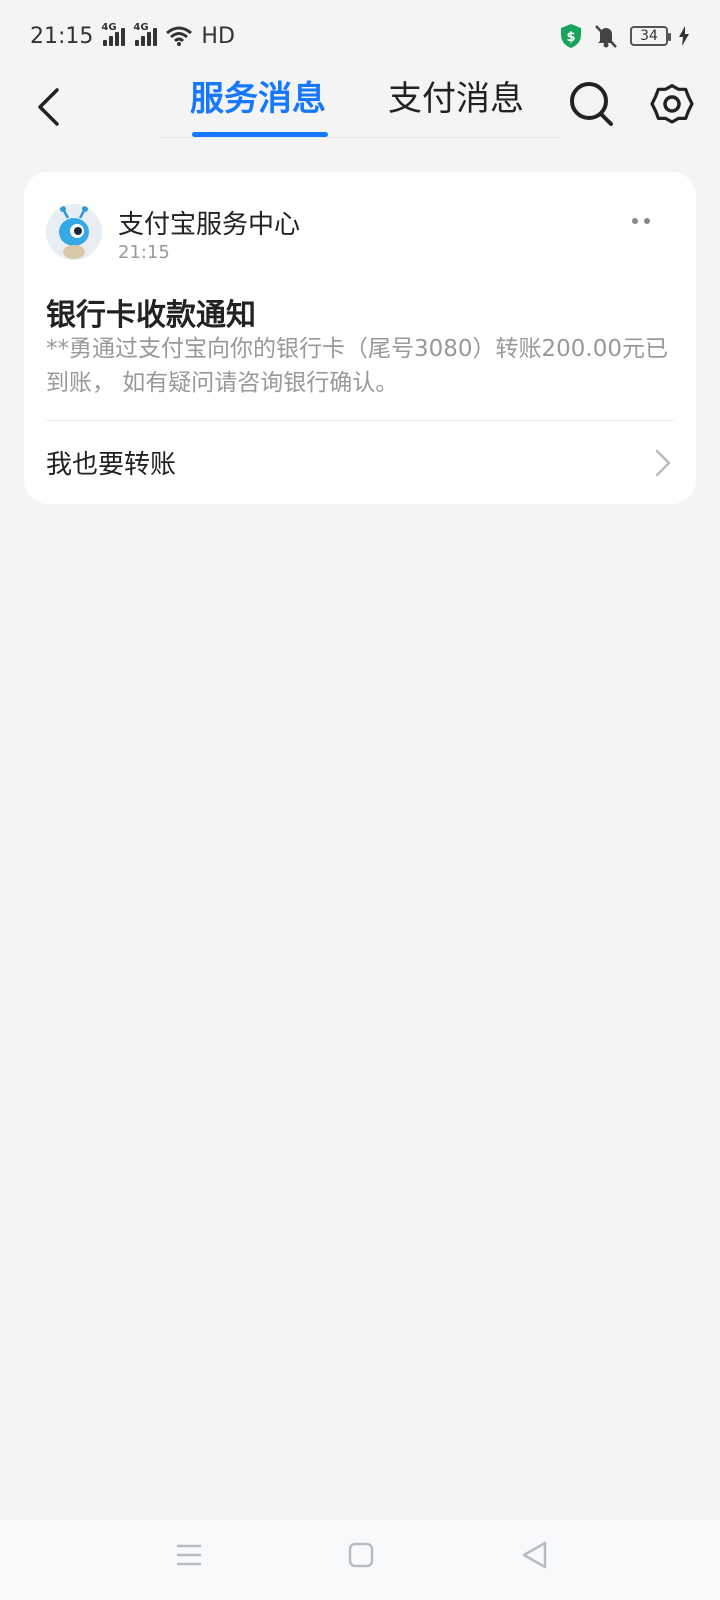 The height and width of the screenshot is (1600, 720). What do you see at coordinates (650, 36) in the screenshot?
I see `battery-icon: 34` at bounding box center [650, 36].